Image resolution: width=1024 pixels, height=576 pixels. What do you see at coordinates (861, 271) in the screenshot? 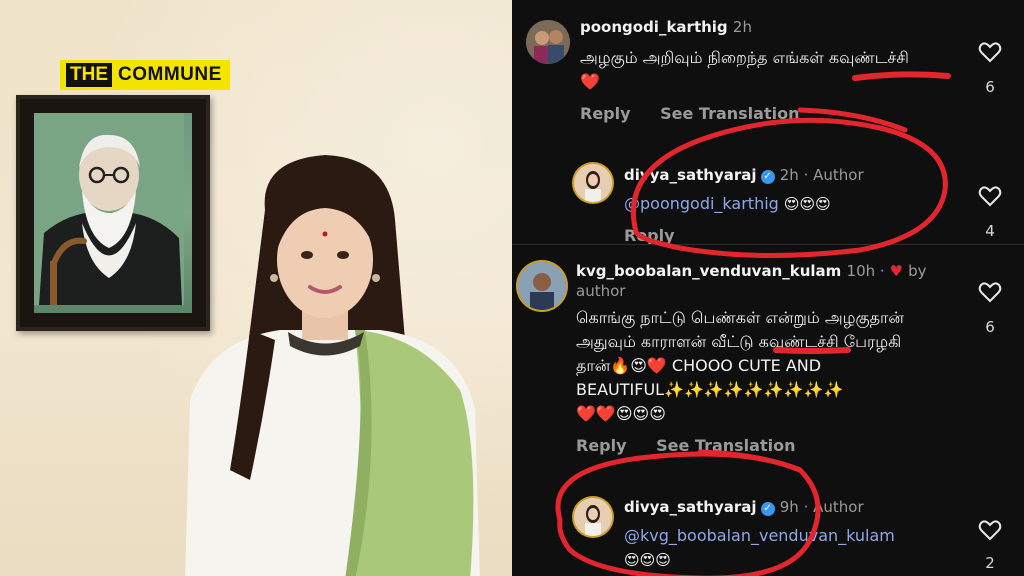
I see `timestamp: 10h` at bounding box center [861, 271].